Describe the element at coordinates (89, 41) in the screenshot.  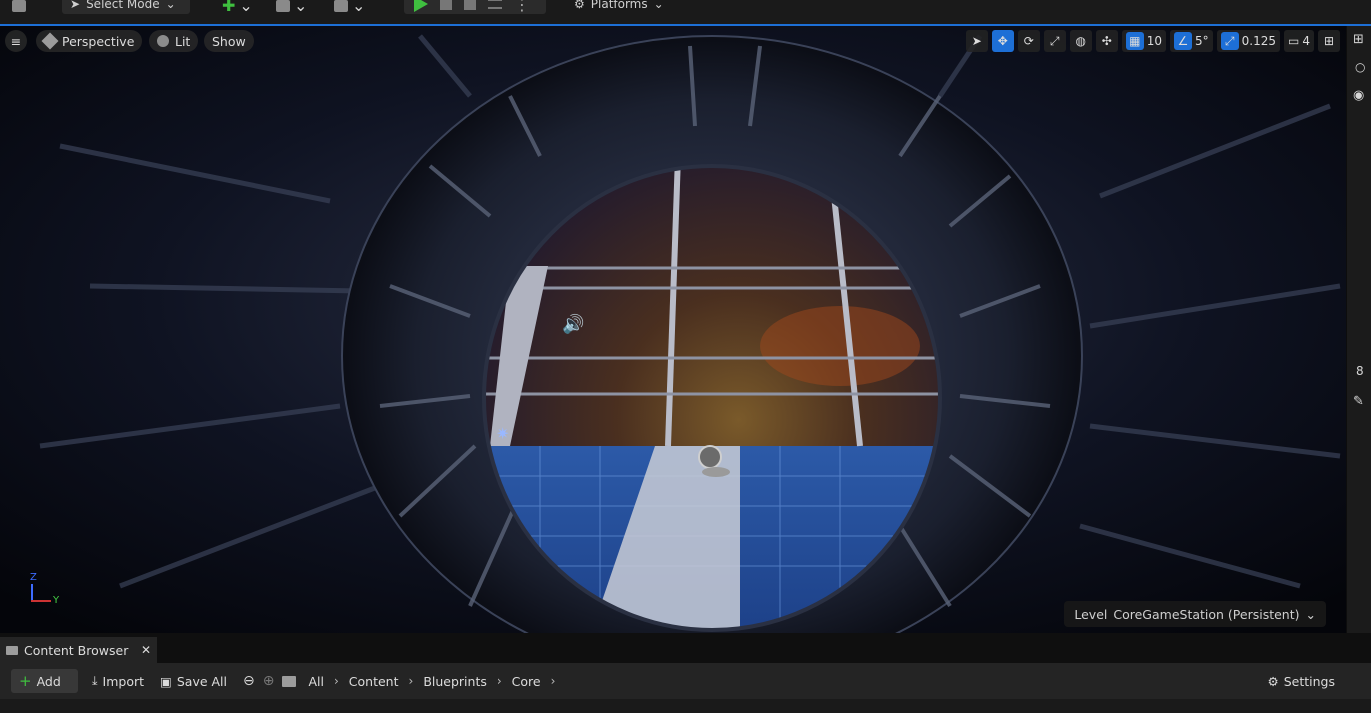
I see `perspective-button: Perspective` at that location.